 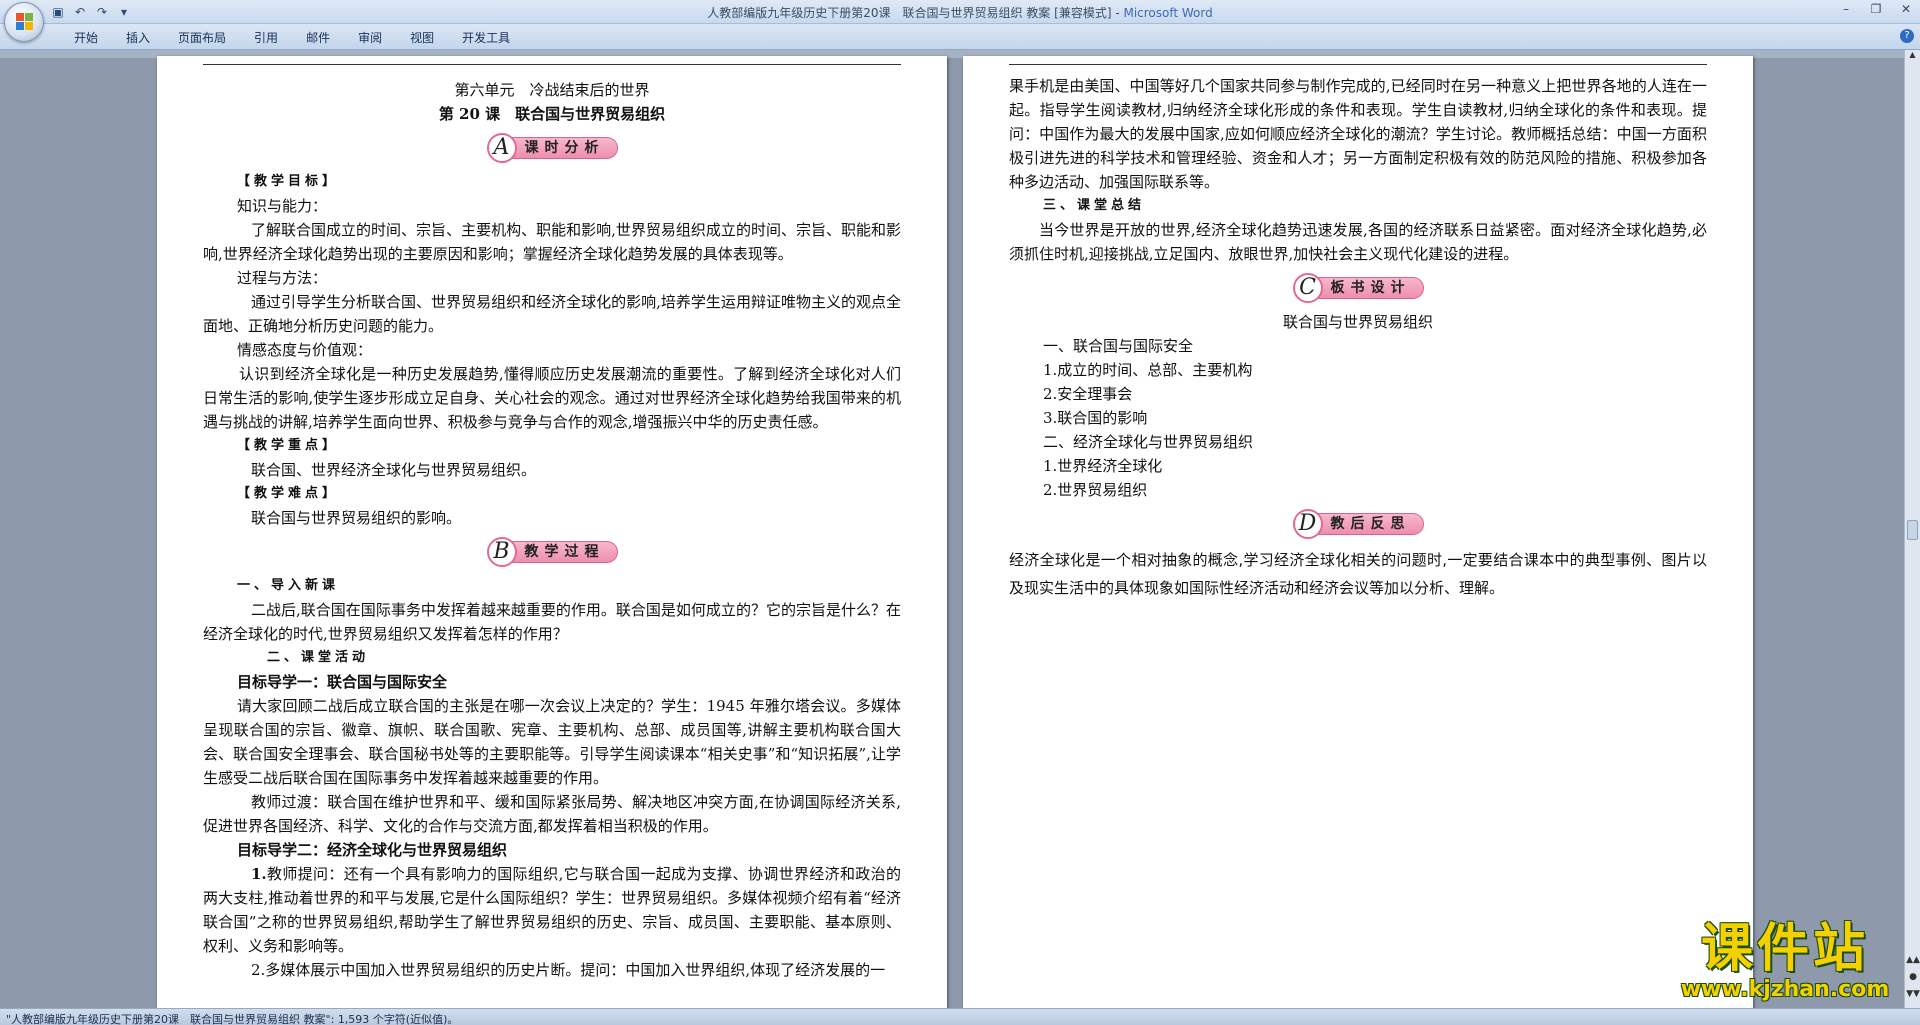 What do you see at coordinates (202, 38) in the screenshot?
I see `tab-page-layout: 页面布局` at bounding box center [202, 38].